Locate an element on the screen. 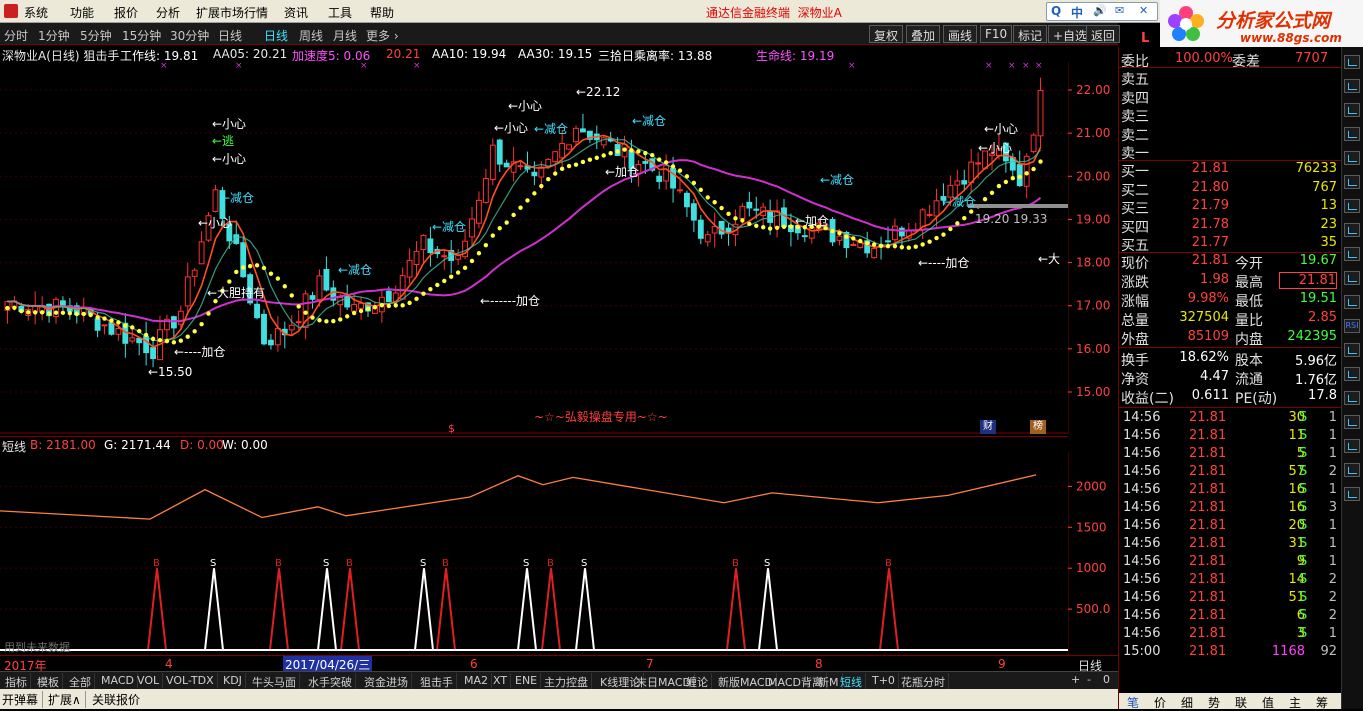 This screenshot has height=711, width=1363. quote-tab-4: 联 is located at coordinates (1241, 702).